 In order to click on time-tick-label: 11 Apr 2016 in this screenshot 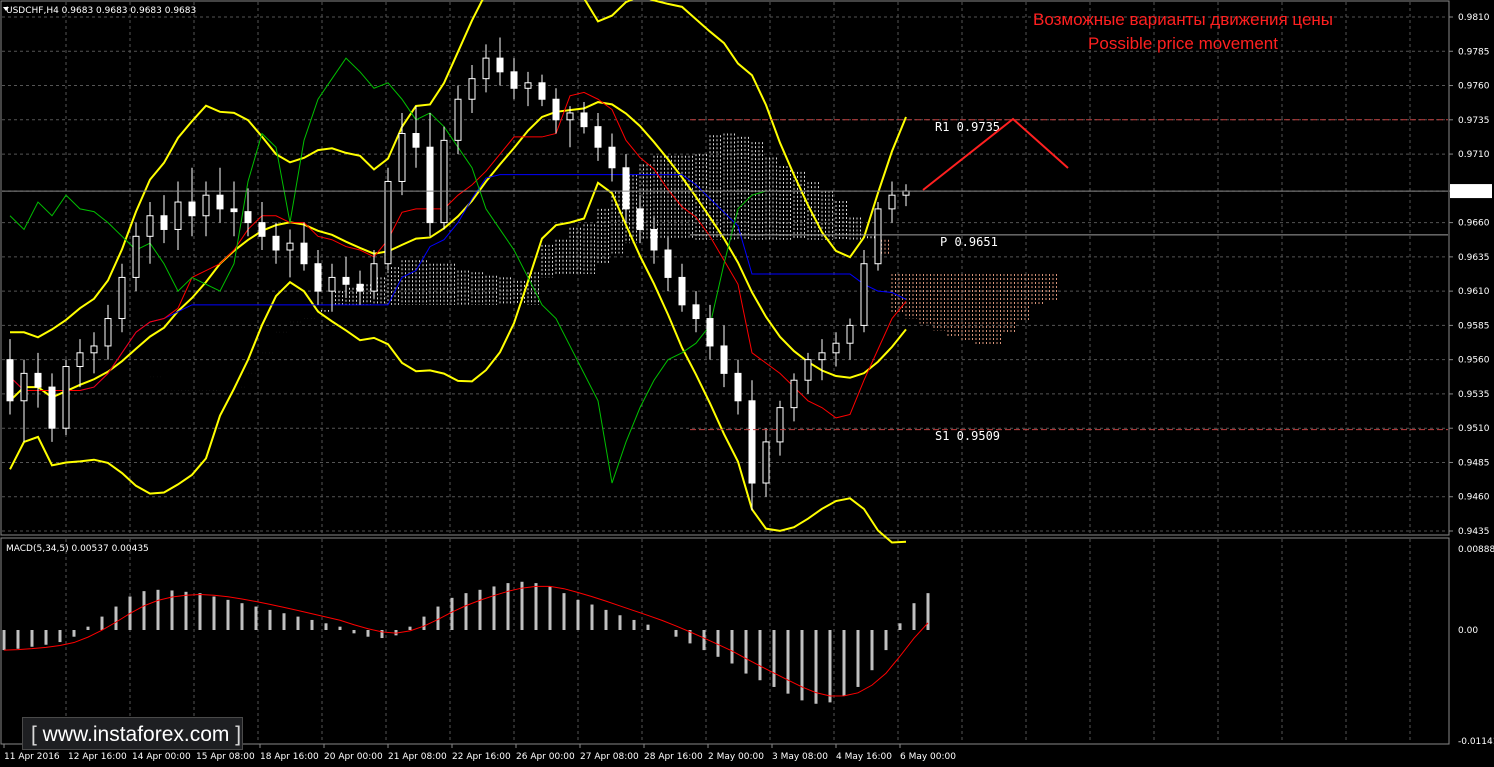, I will do `click(32, 757)`.